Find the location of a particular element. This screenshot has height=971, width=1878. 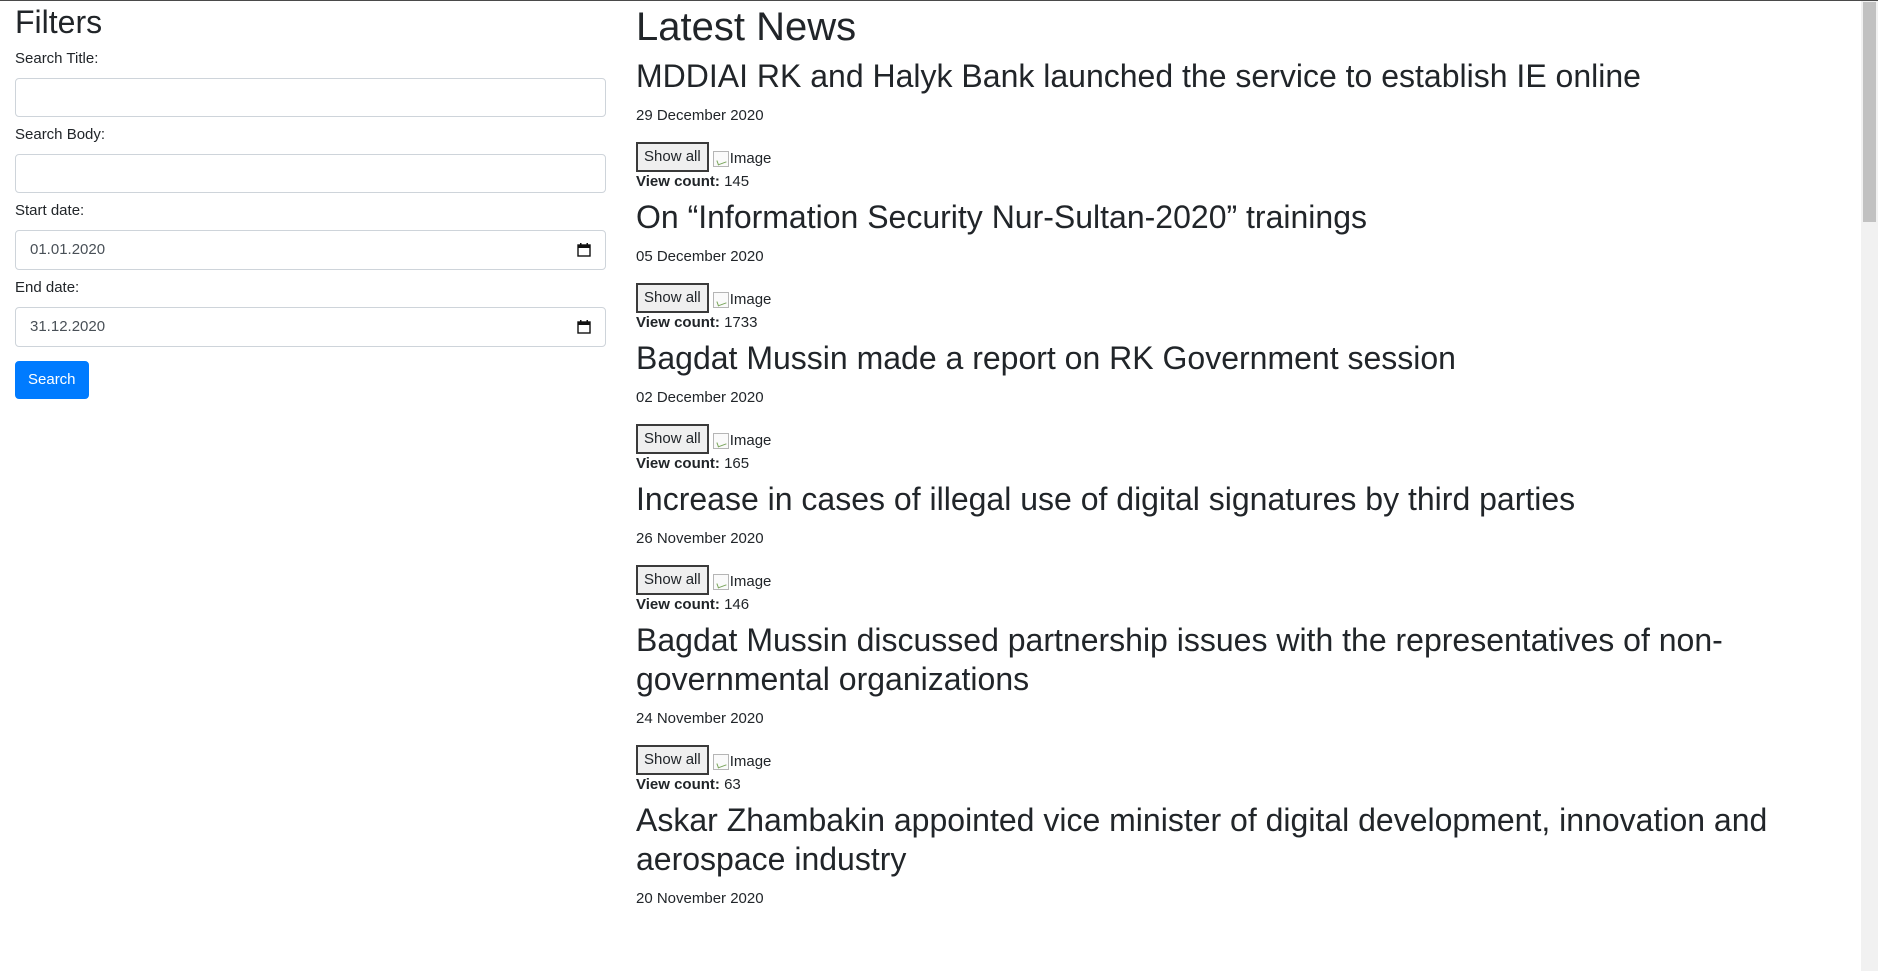

view-count: View count: 145 is located at coordinates (1236, 182).